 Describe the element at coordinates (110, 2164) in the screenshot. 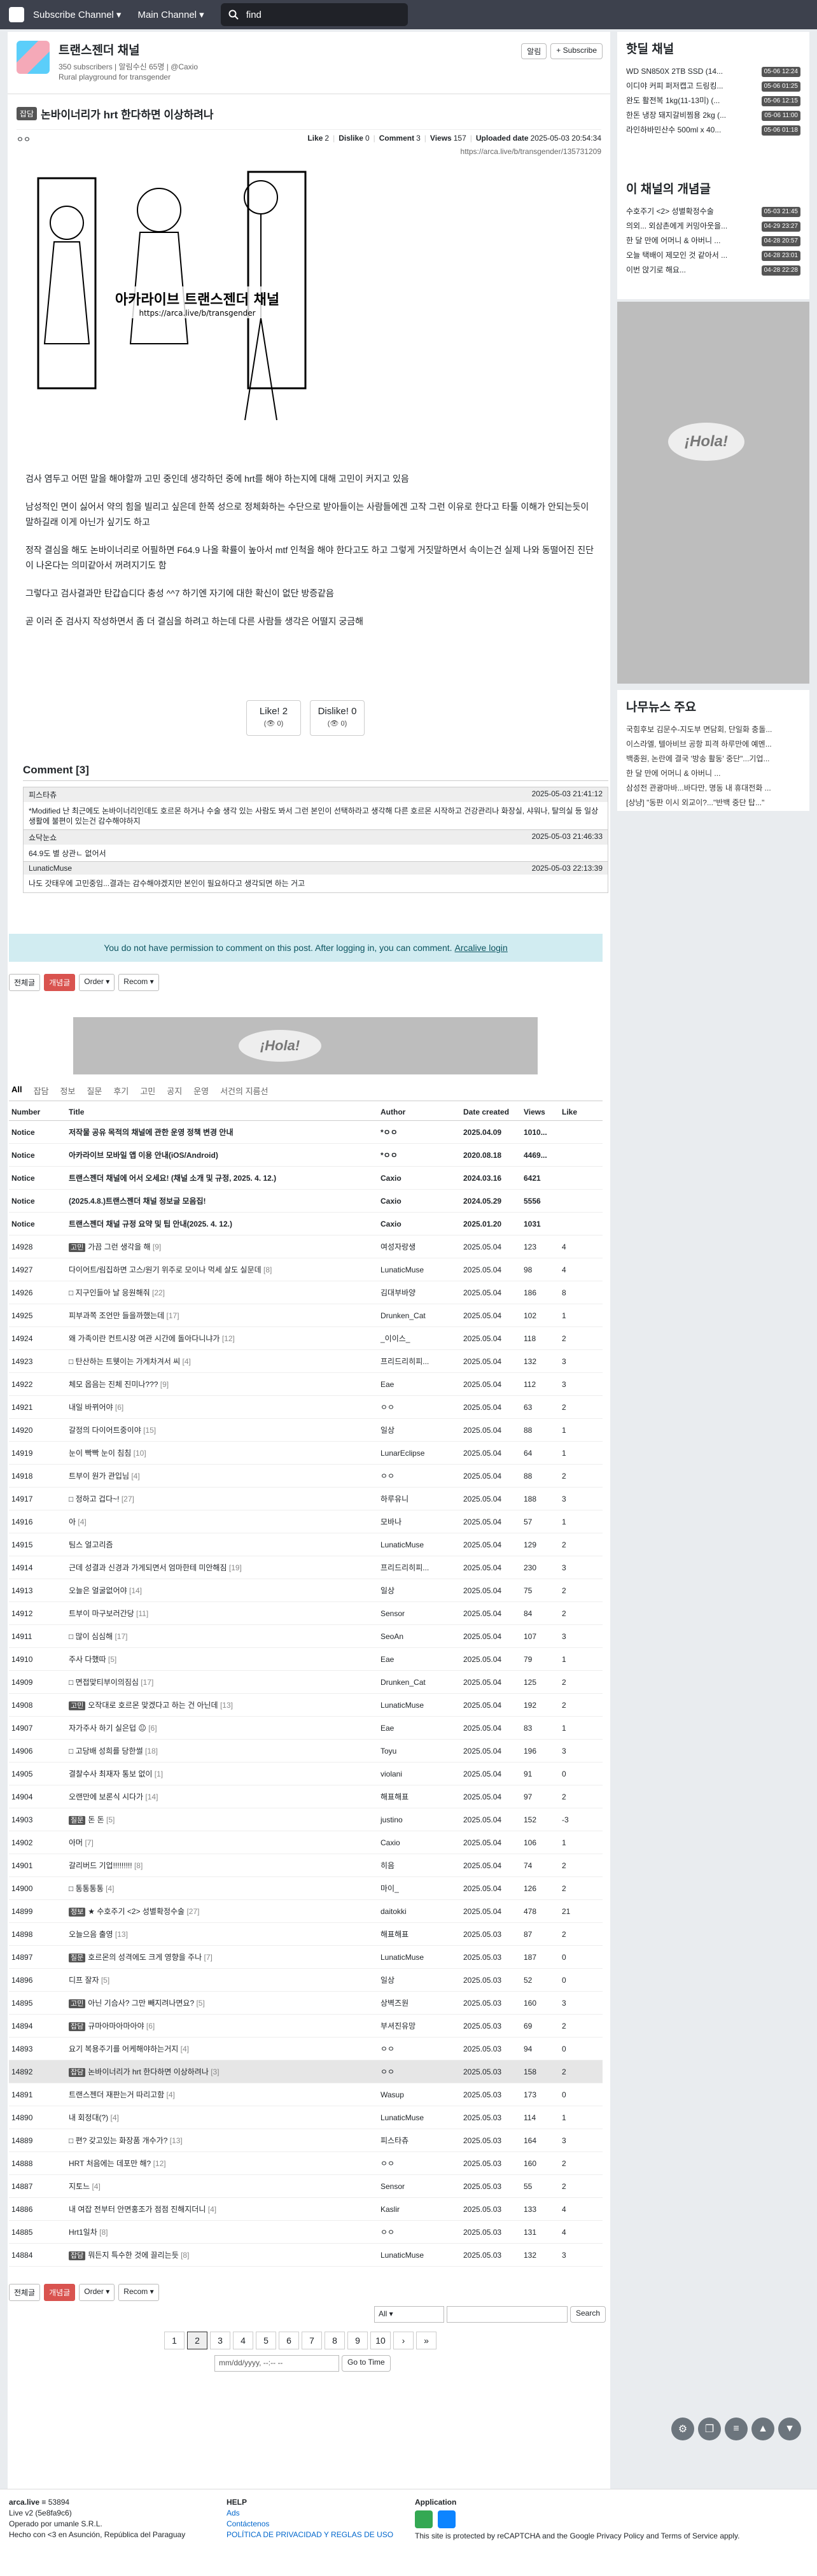

I see `post-title: HRT 처음에는 데포만 해?` at that location.